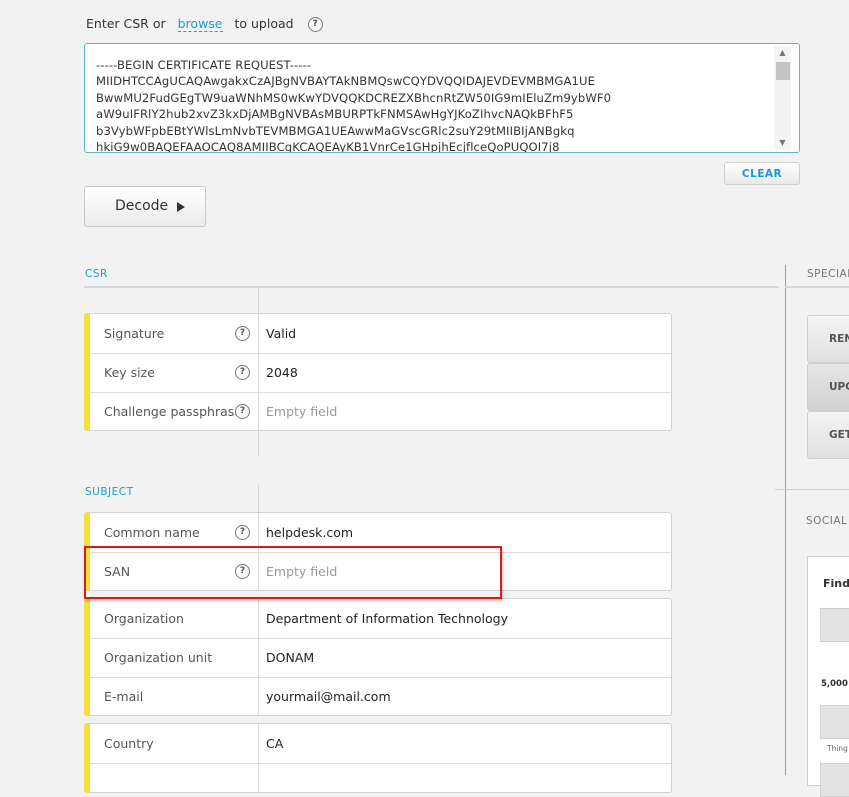 The height and width of the screenshot is (797, 849). I want to click on field-label: Key size, so click(129, 372).